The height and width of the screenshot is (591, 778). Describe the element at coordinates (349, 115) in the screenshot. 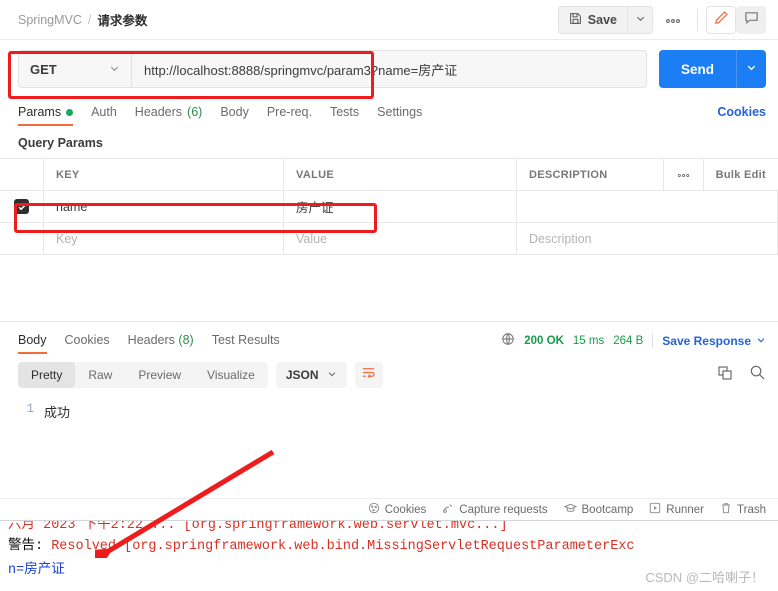

I see `tab-tests: Tests` at that location.